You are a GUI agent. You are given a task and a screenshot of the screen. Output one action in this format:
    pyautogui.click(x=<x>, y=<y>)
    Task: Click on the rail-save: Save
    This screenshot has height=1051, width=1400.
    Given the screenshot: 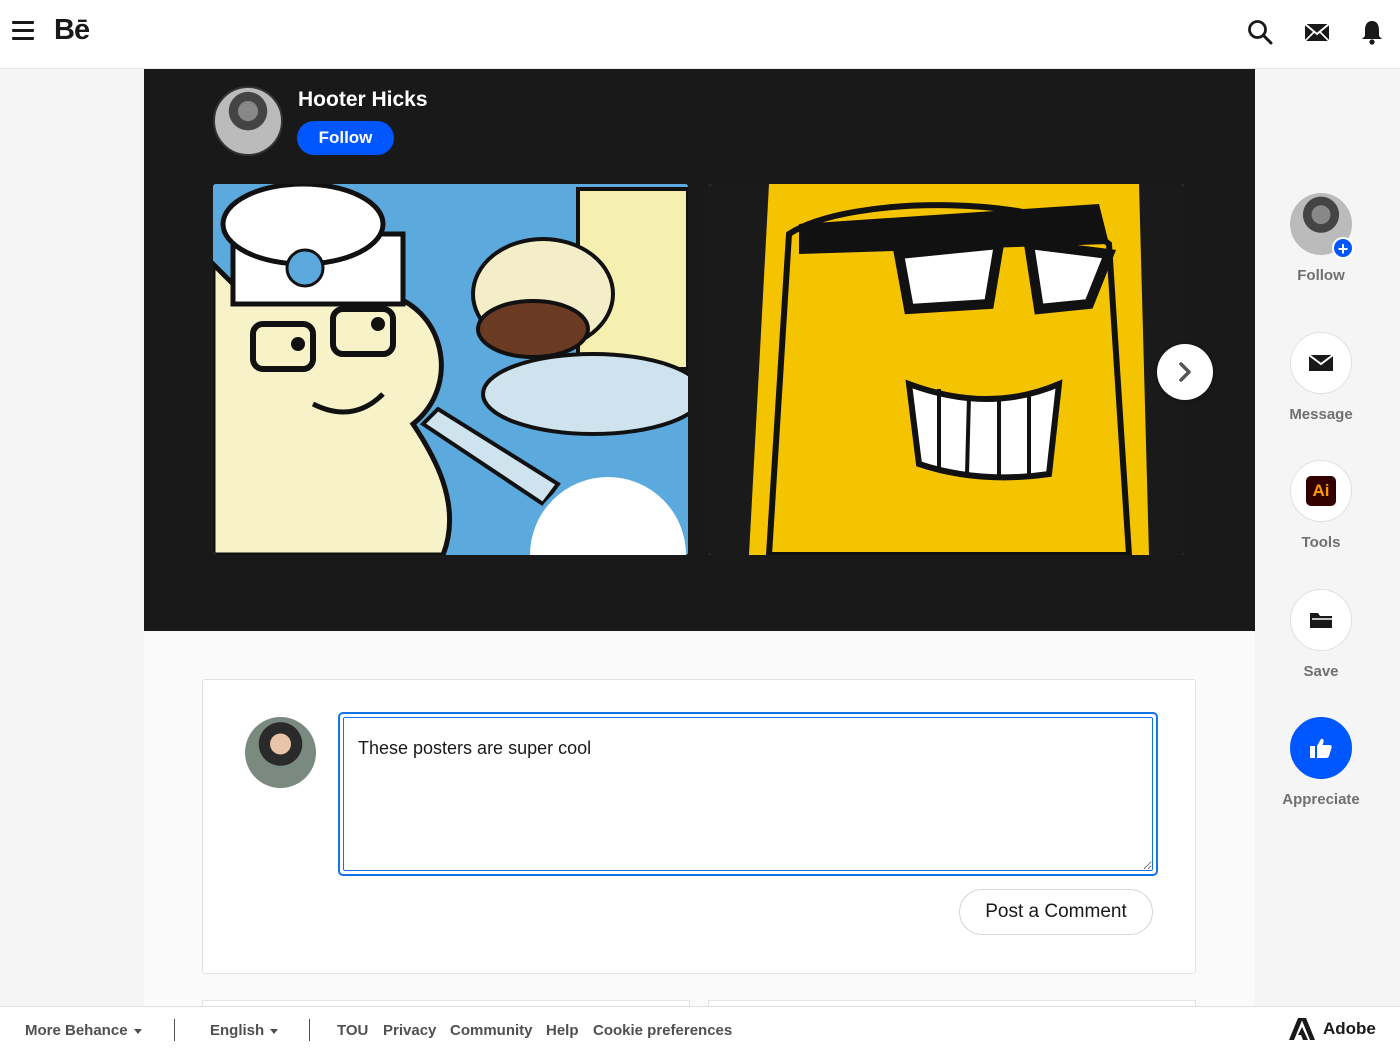 What is the action you would take?
    pyautogui.click(x=1321, y=634)
    